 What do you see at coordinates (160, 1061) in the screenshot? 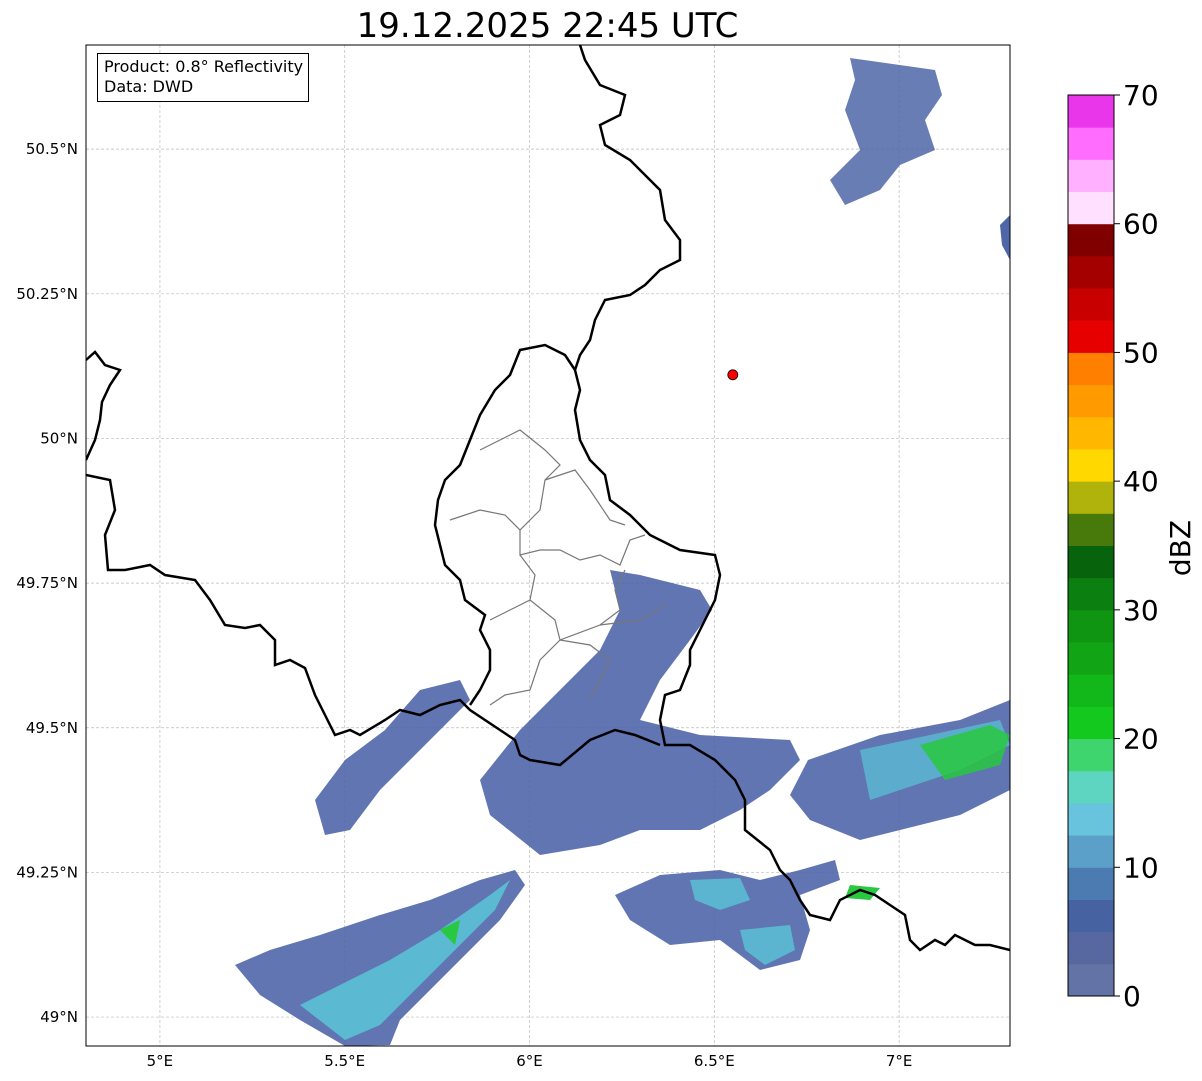
I see `lon-tick-label: 5°E` at bounding box center [160, 1061].